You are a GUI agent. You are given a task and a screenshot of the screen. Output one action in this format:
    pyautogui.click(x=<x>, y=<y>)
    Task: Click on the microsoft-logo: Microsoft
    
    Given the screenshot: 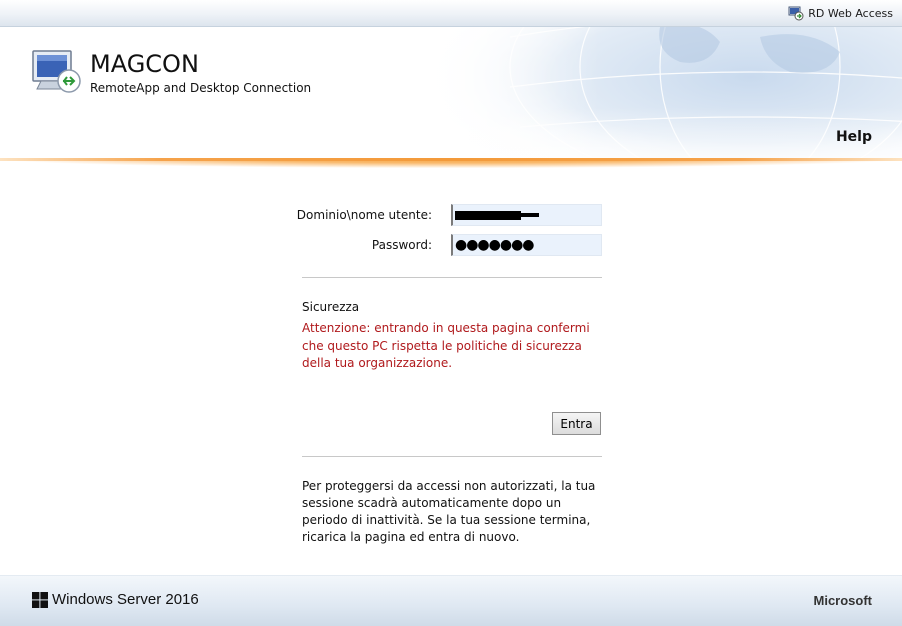 What is the action you would take?
    pyautogui.click(x=843, y=600)
    